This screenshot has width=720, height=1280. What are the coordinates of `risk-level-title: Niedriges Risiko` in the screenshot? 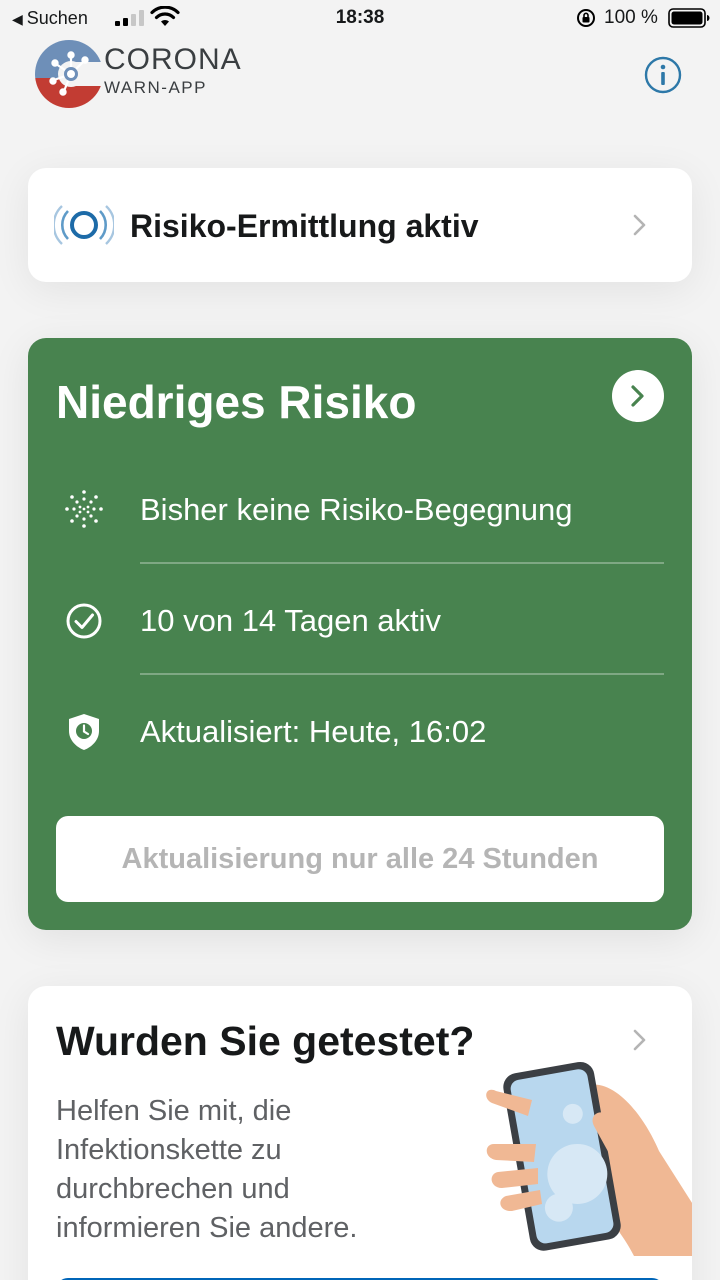 It's located at (236, 402).